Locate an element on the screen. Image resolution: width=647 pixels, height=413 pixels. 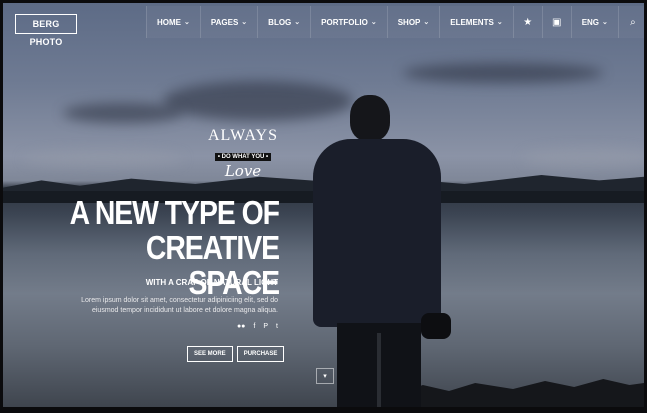
camera-icon is located at coordinates (436, 326).